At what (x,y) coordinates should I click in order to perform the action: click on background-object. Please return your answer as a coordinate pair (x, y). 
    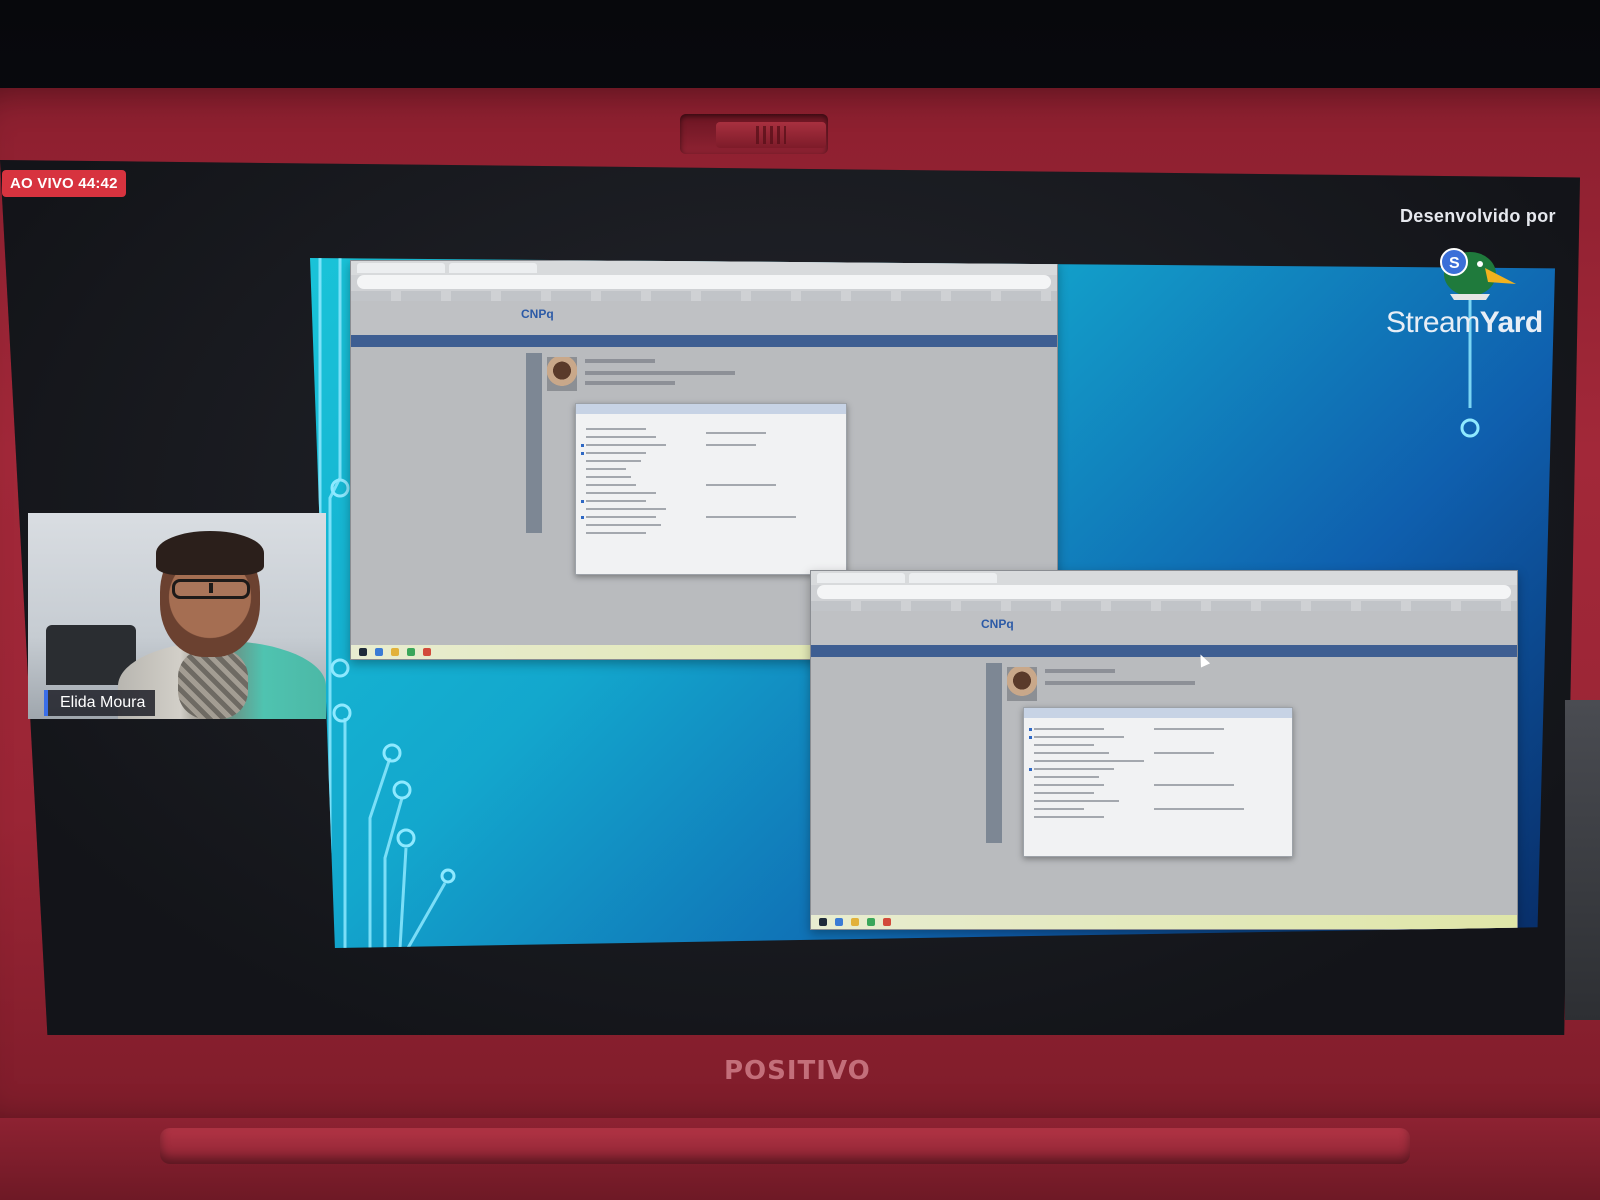
    Looking at the image, I should click on (1582, 860).